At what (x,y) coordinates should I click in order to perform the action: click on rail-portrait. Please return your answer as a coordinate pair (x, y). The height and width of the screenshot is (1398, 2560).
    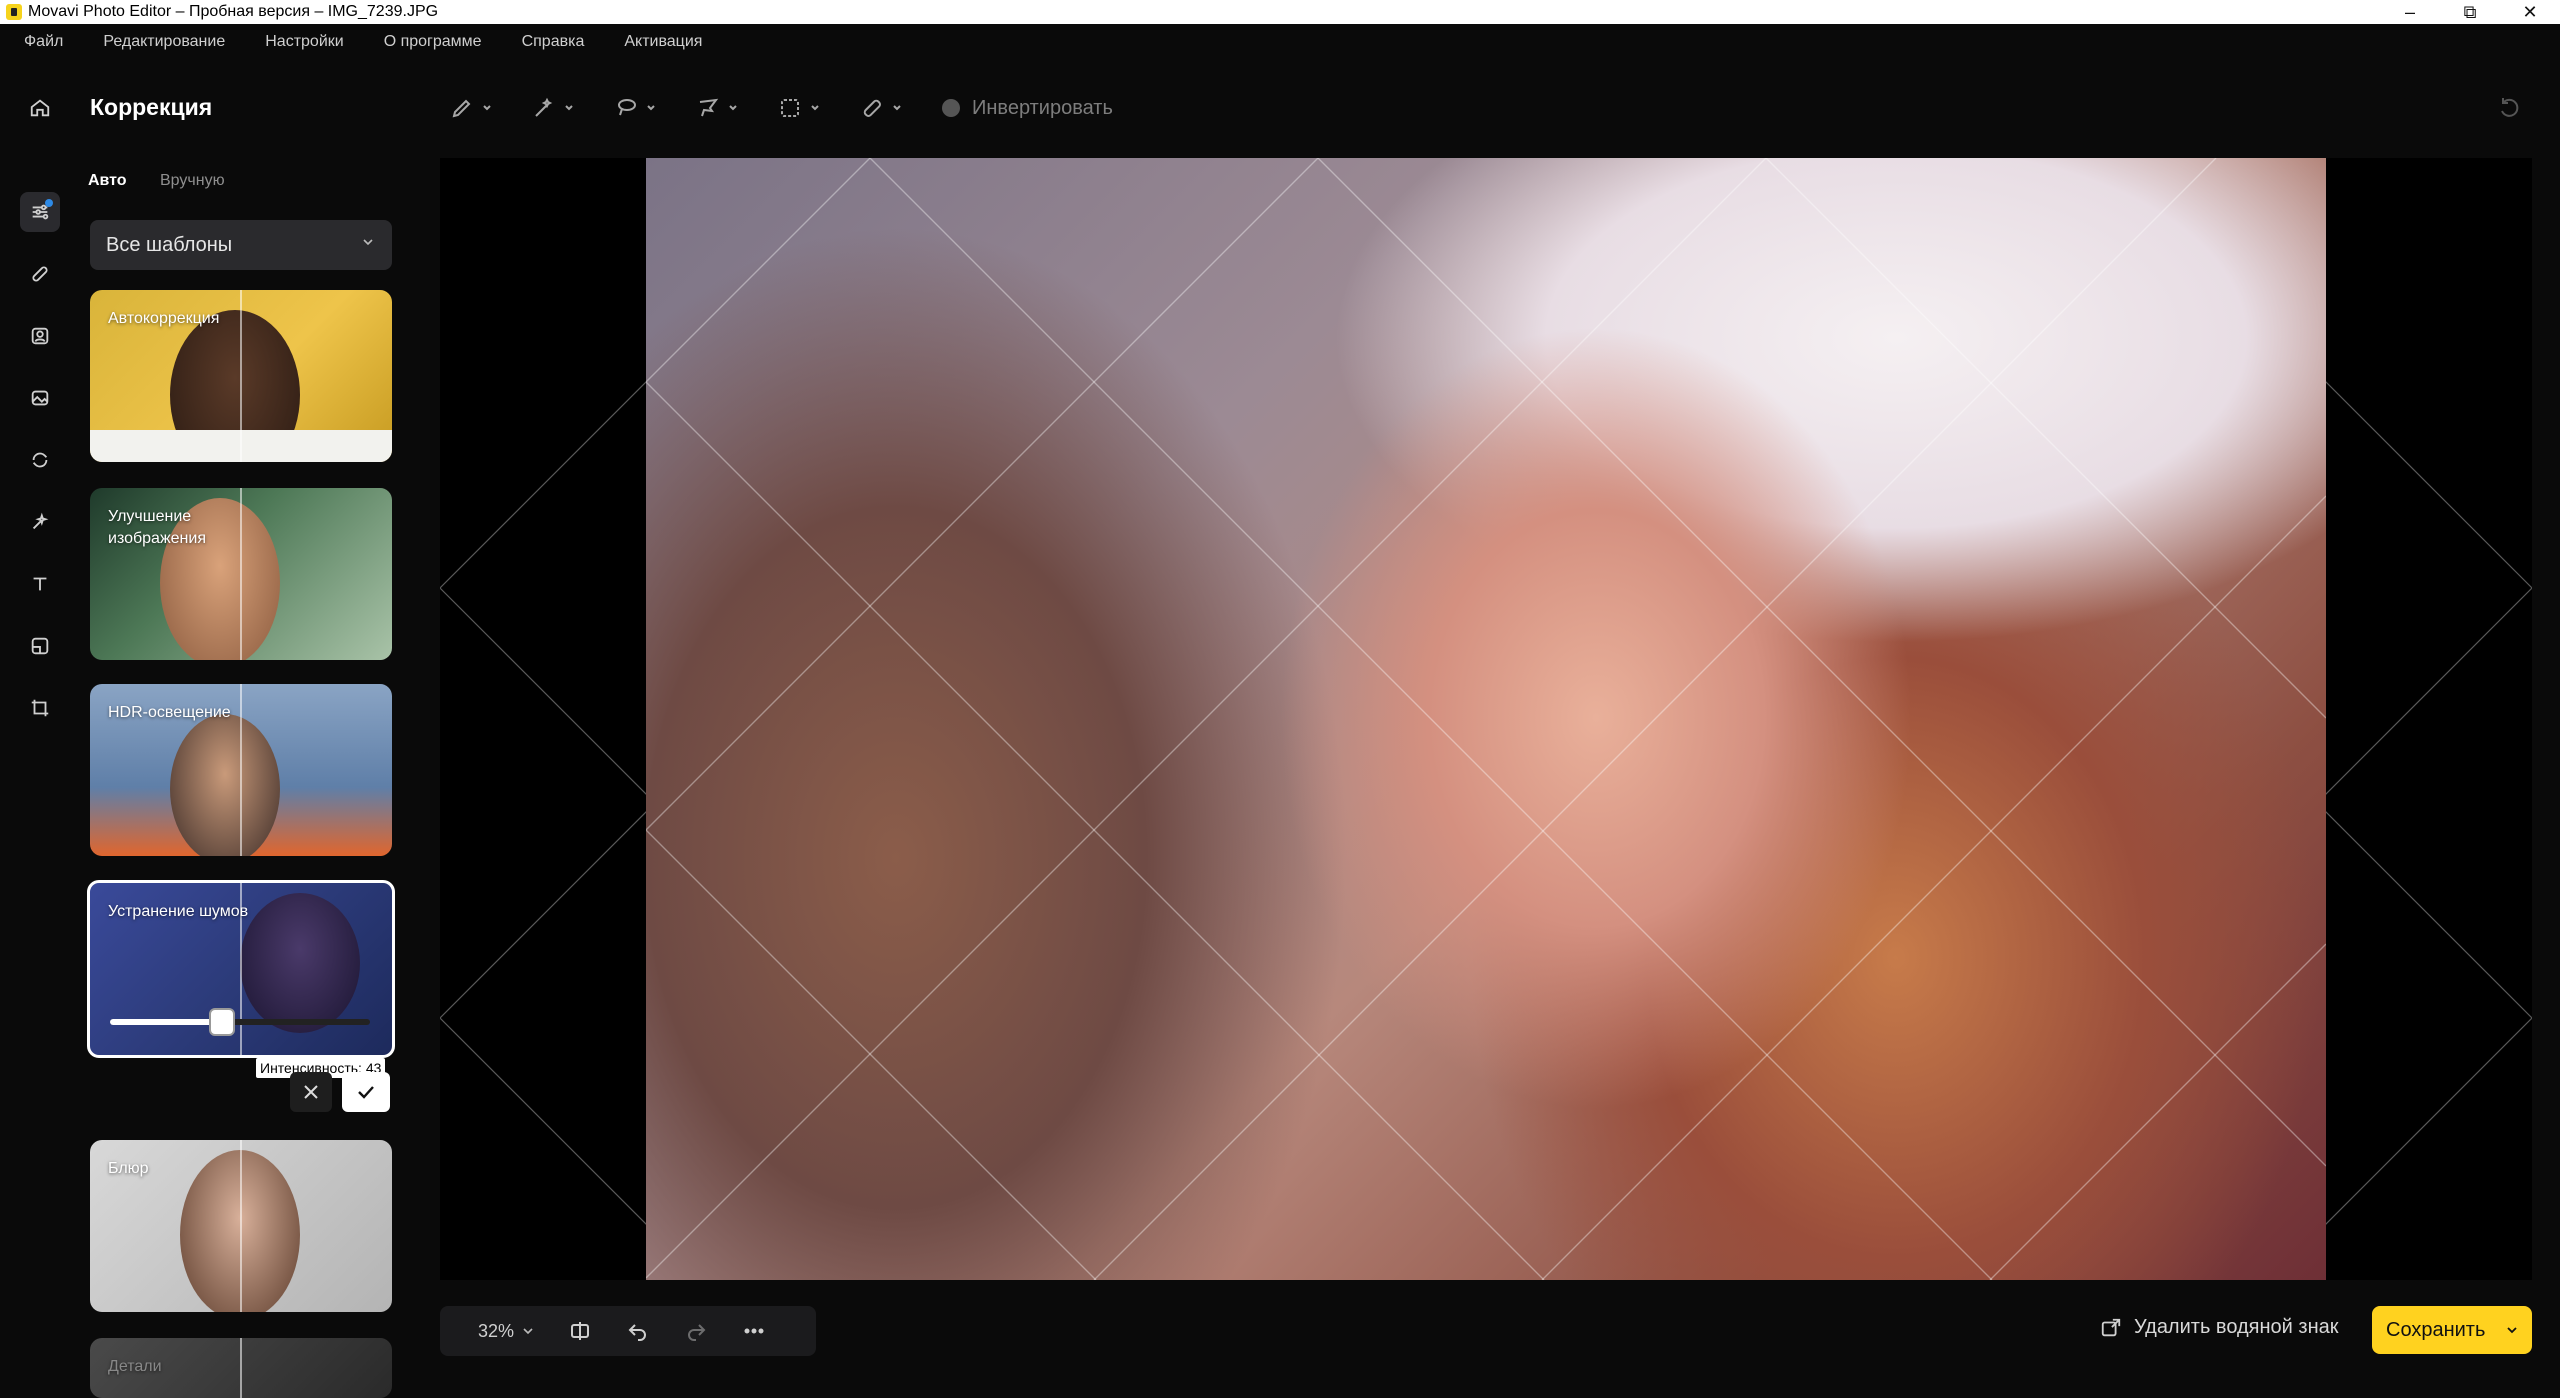
    Looking at the image, I should click on (40, 336).